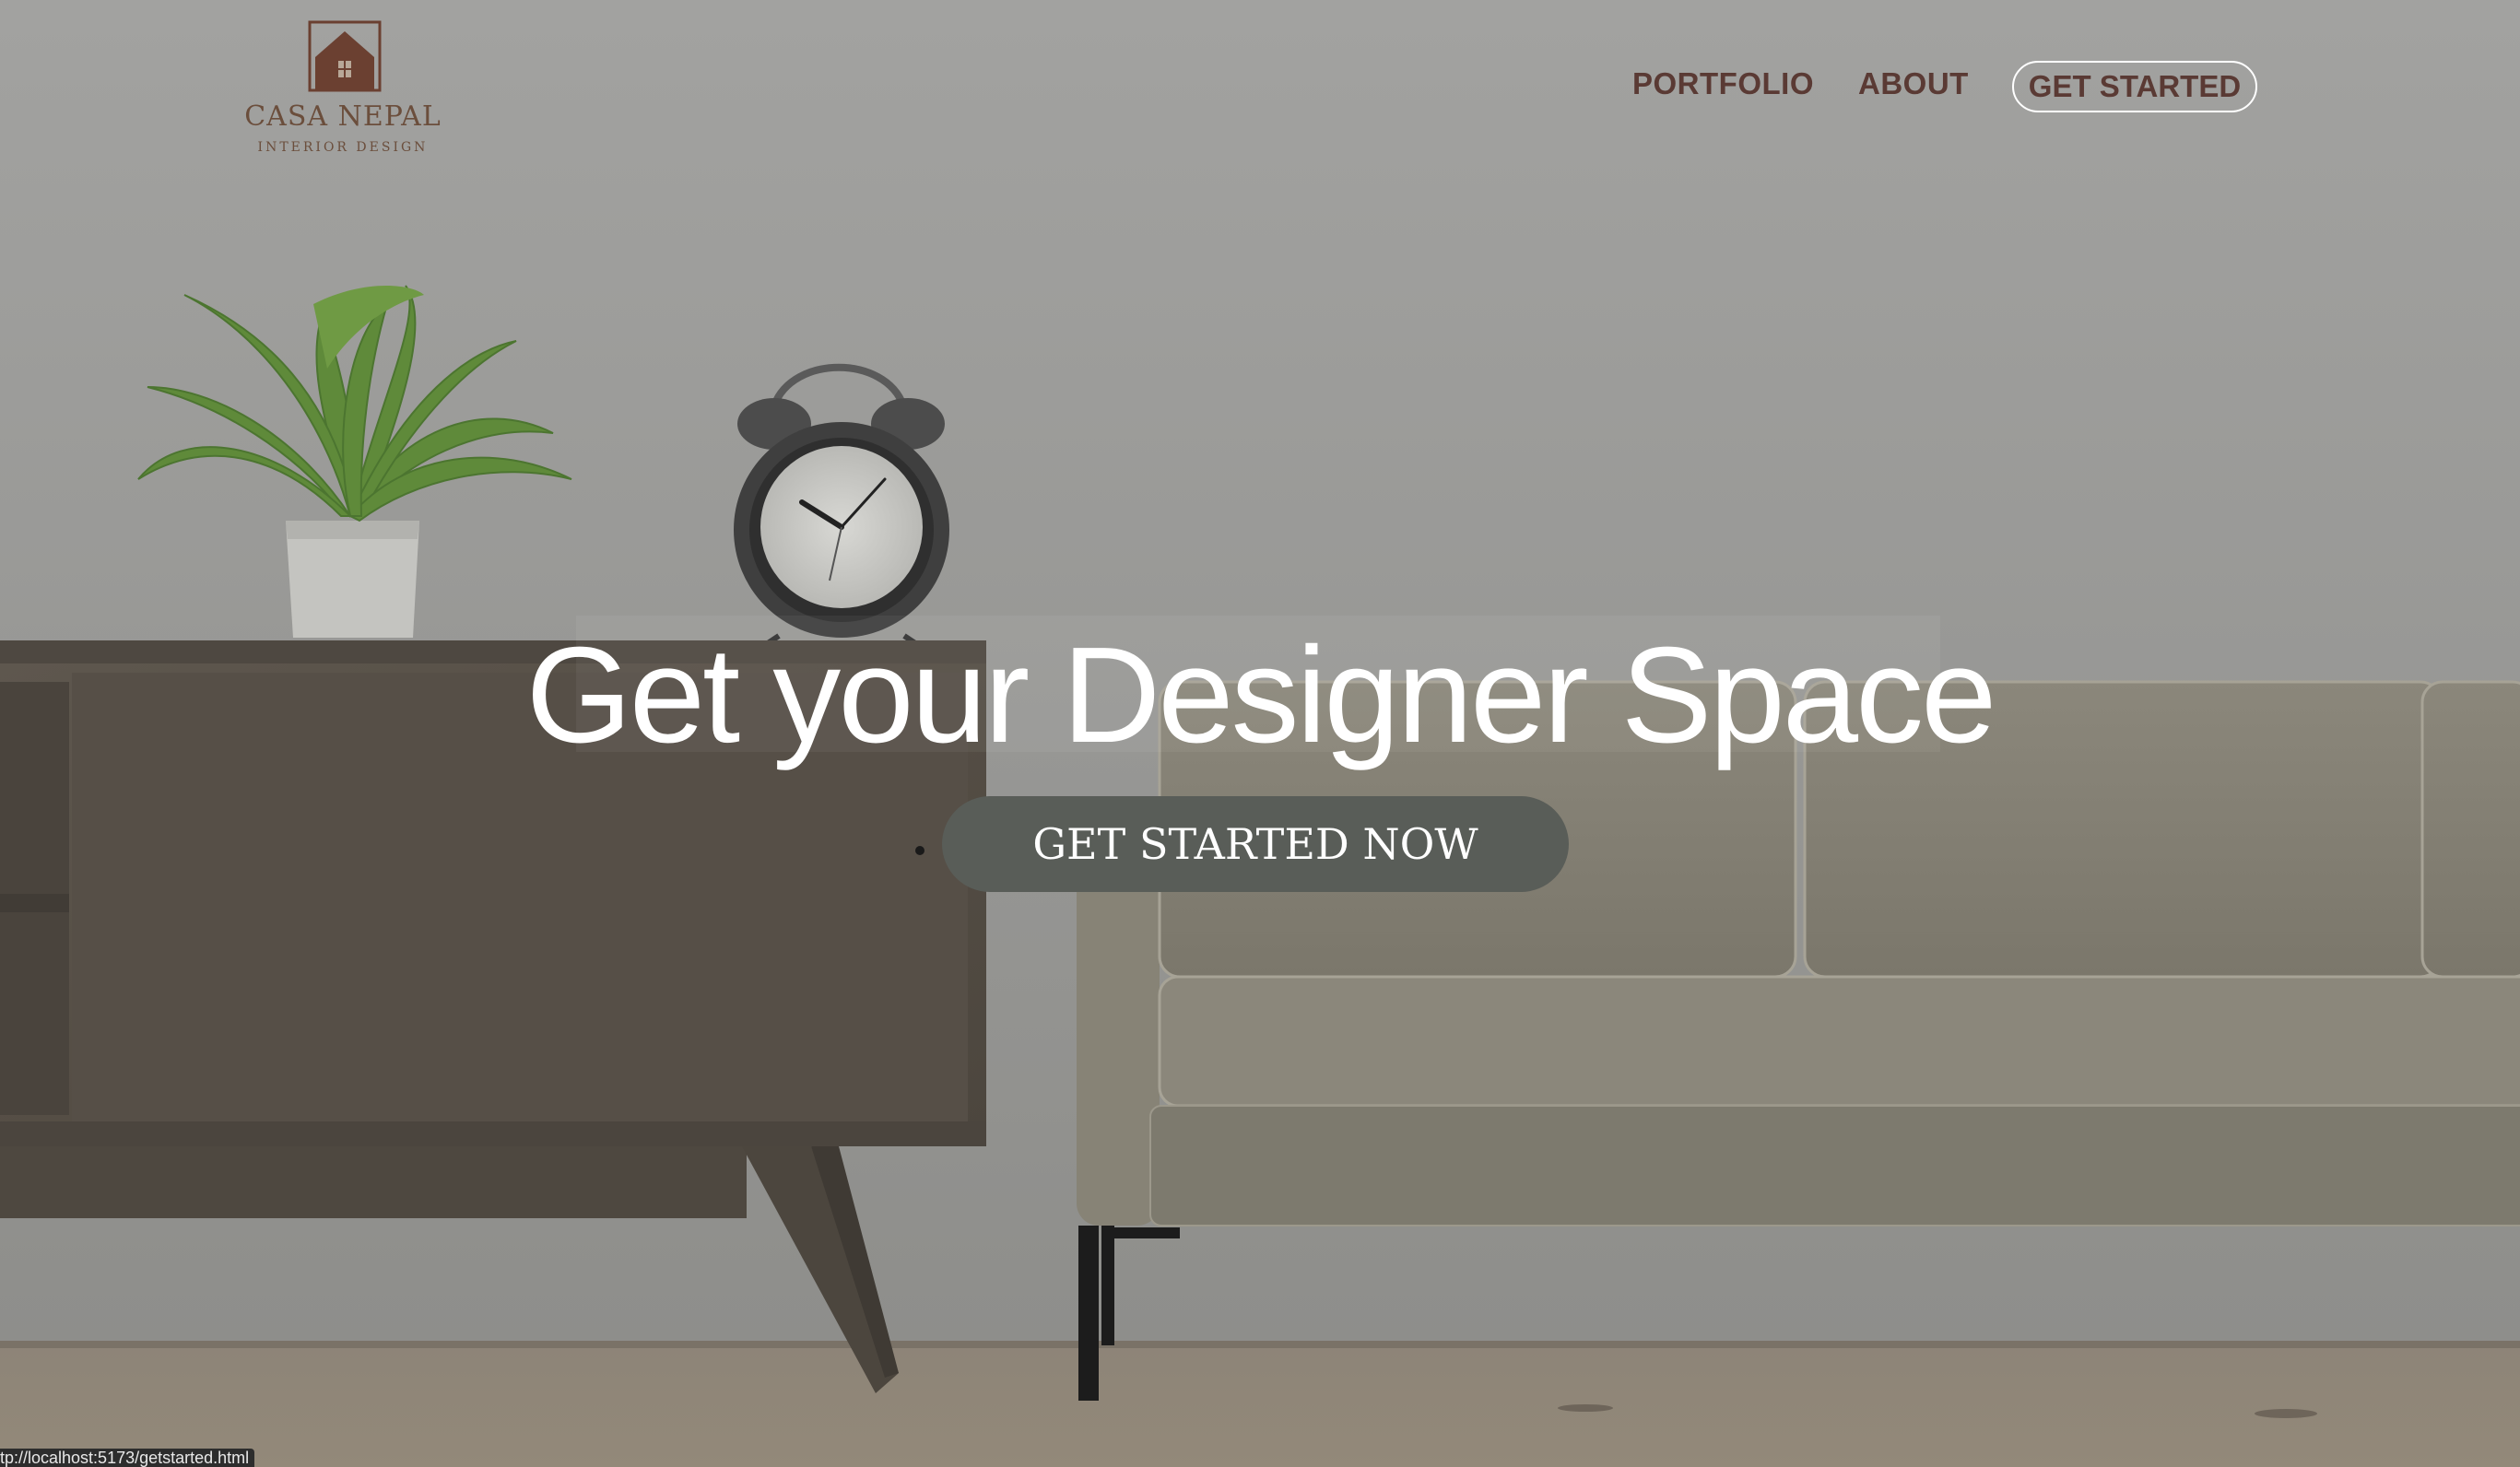 This screenshot has height=1467, width=2520. What do you see at coordinates (343, 116) in the screenshot?
I see `brand-name: CASA NEPAL` at bounding box center [343, 116].